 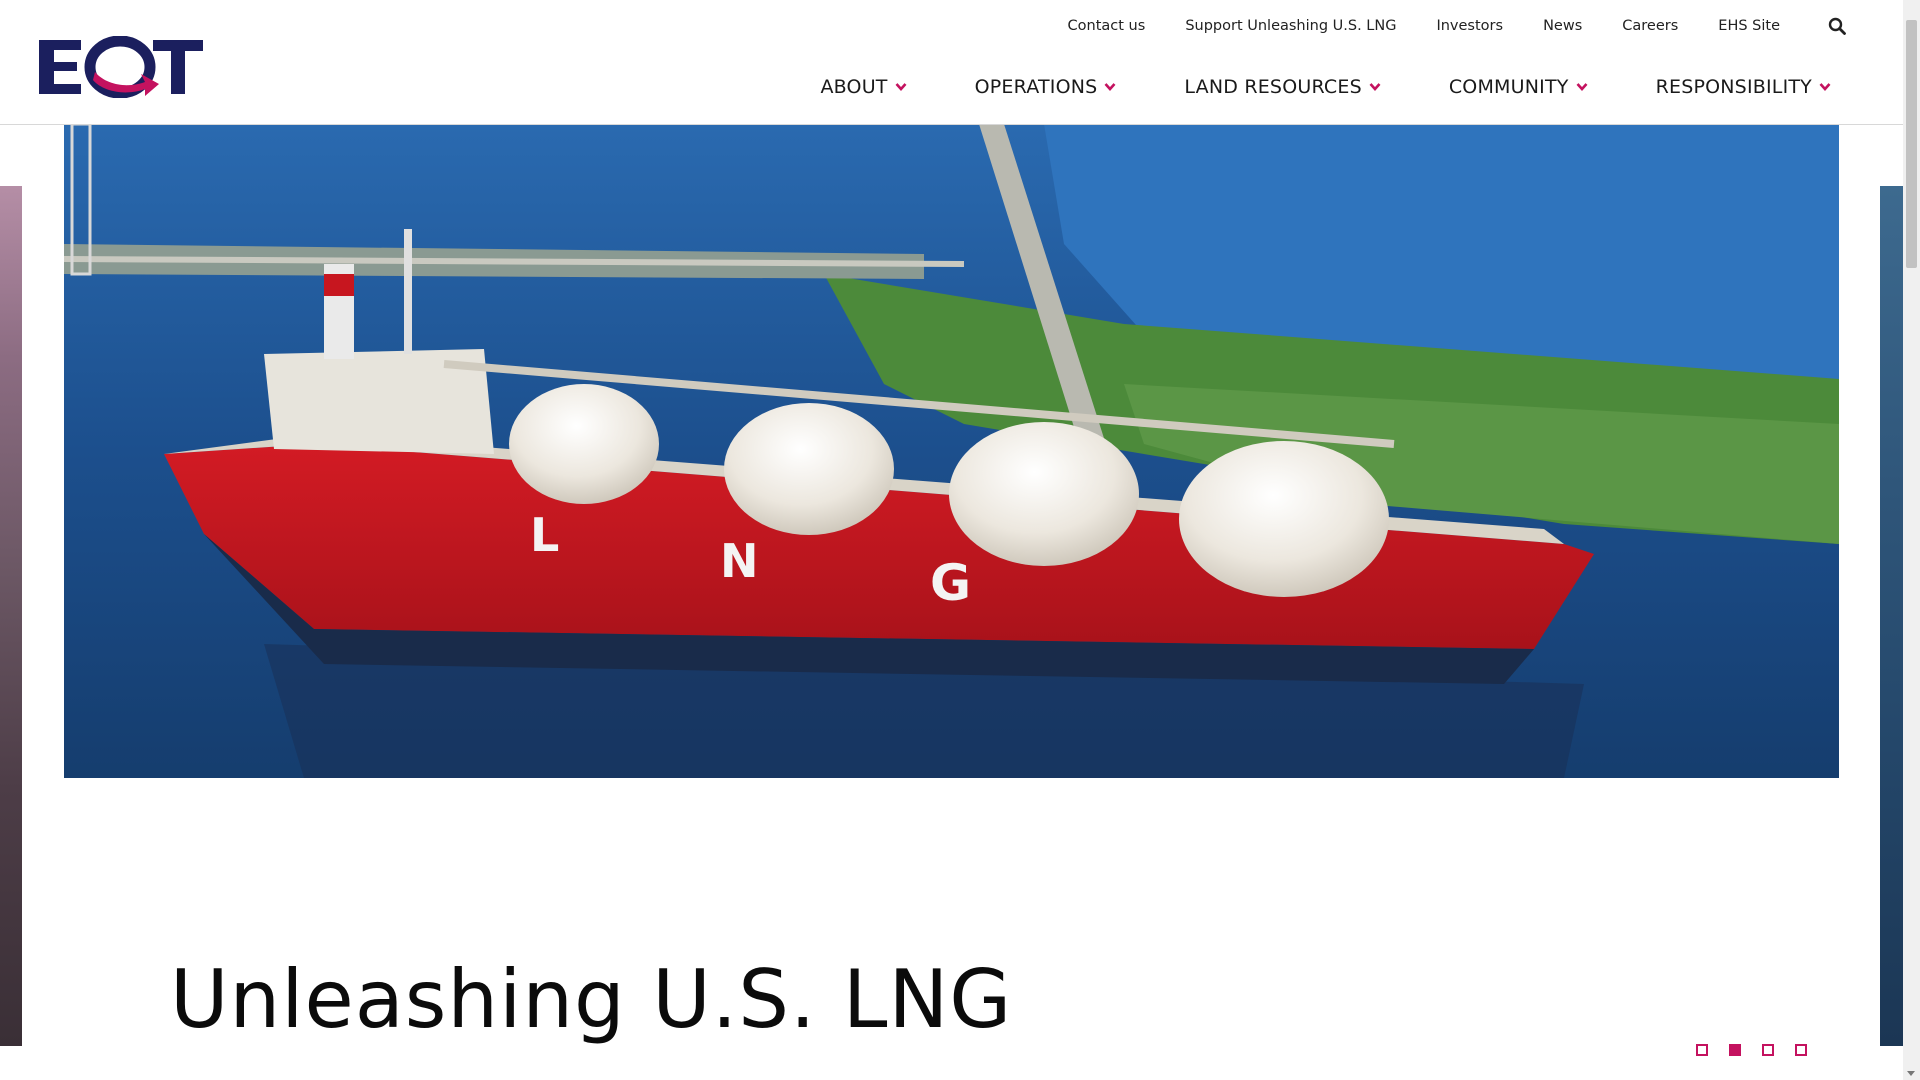 I want to click on ship-letter-n: N, so click(x=739, y=561).